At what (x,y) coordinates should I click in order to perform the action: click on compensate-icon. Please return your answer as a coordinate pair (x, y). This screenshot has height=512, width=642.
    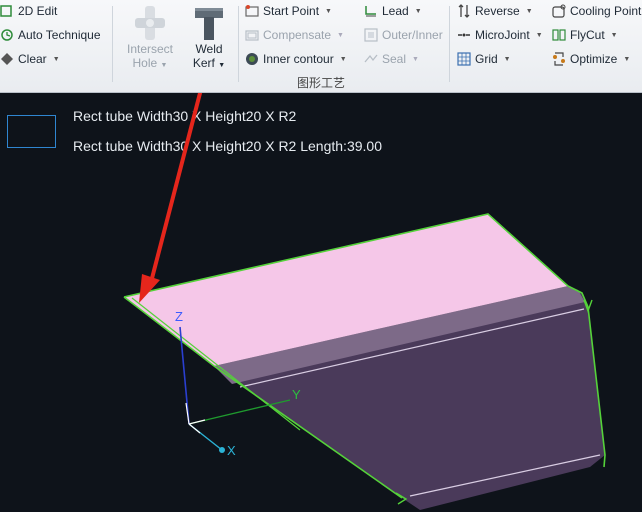
    Looking at the image, I should click on (252, 35).